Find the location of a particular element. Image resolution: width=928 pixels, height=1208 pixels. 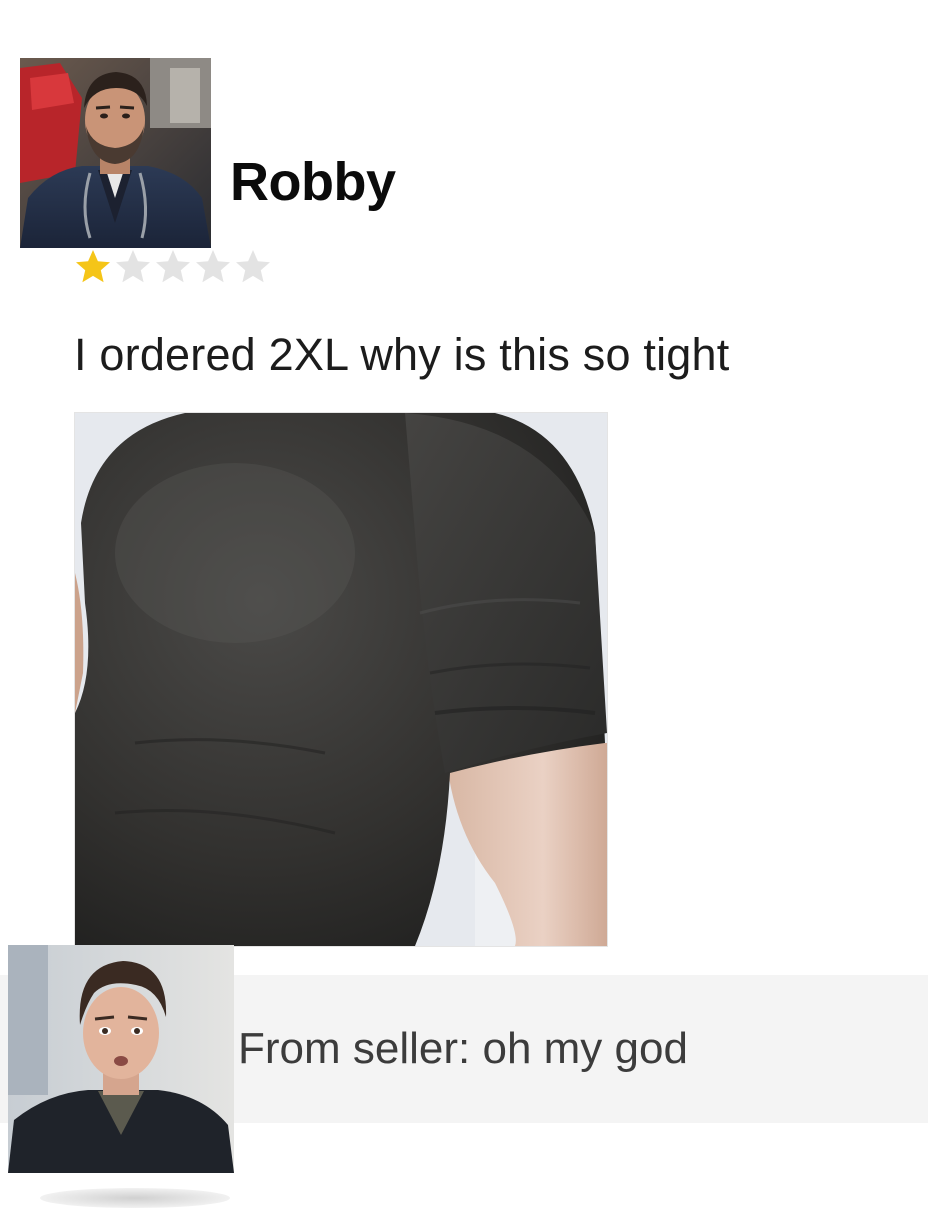

star-filled-icon is located at coordinates (93, 266).